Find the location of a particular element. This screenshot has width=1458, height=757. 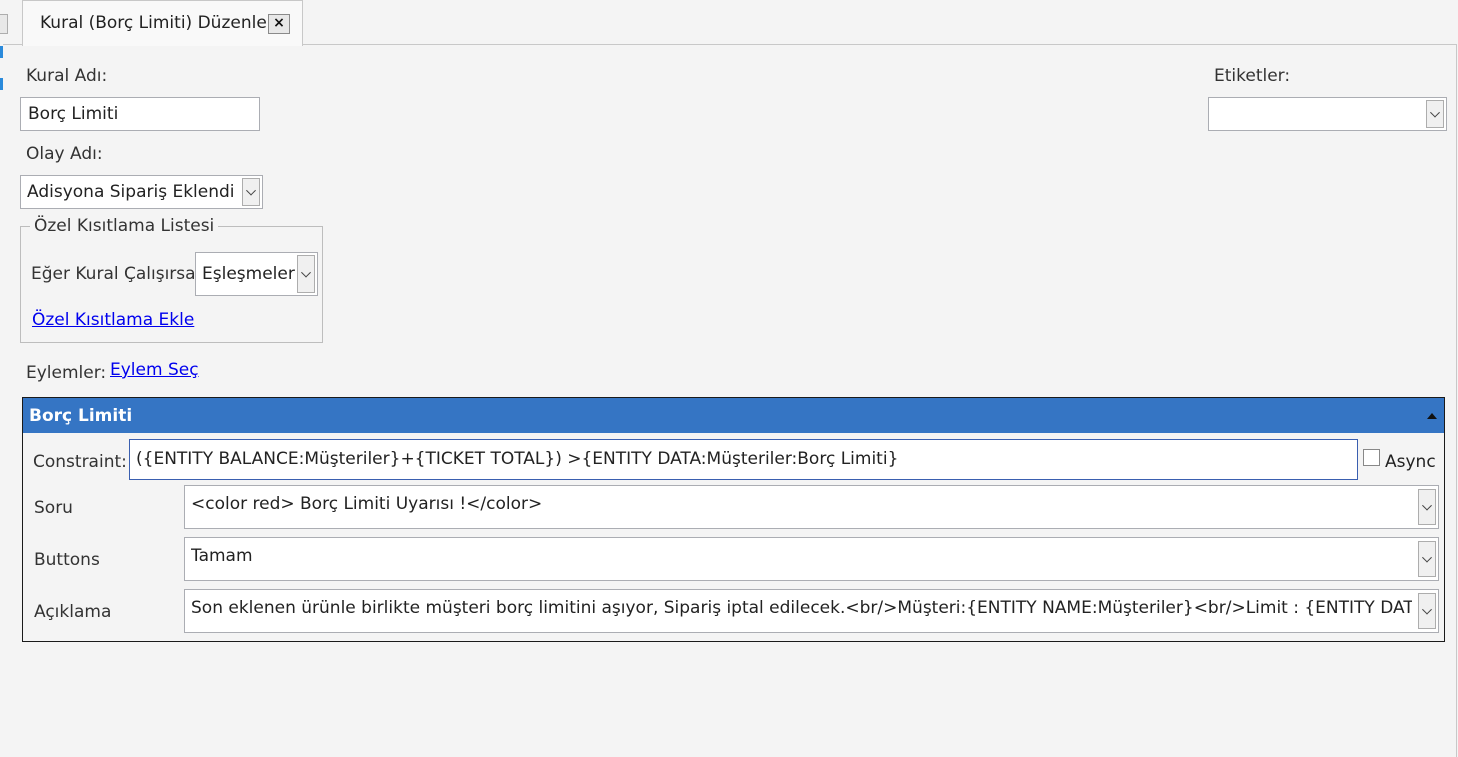

actions-label: Eylemler: is located at coordinates (66, 373).